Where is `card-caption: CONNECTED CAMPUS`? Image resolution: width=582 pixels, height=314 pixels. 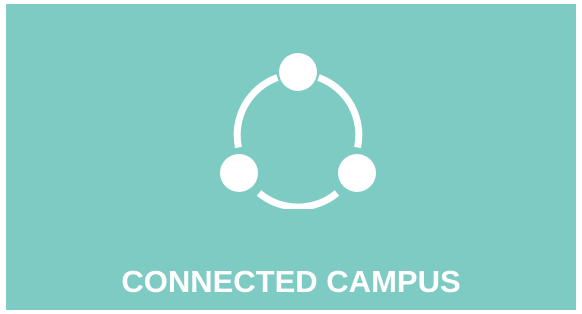
card-caption: CONNECTED CAMPUS is located at coordinates (291, 281).